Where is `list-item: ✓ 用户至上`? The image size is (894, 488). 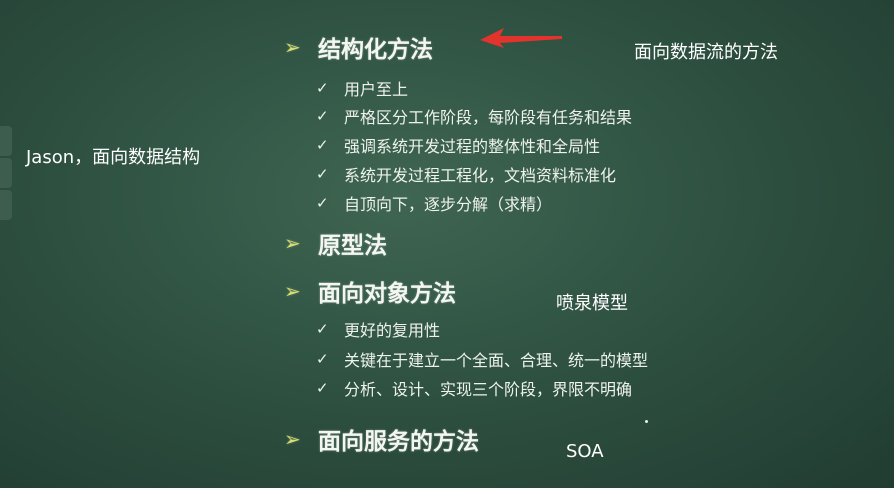
list-item: ✓ 用户至上 is located at coordinates (362, 88).